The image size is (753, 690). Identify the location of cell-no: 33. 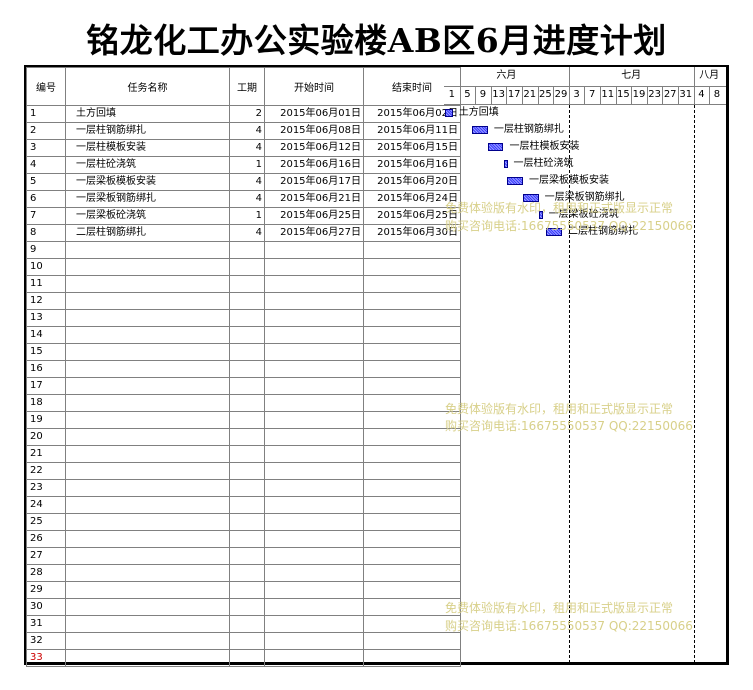
(46, 658).